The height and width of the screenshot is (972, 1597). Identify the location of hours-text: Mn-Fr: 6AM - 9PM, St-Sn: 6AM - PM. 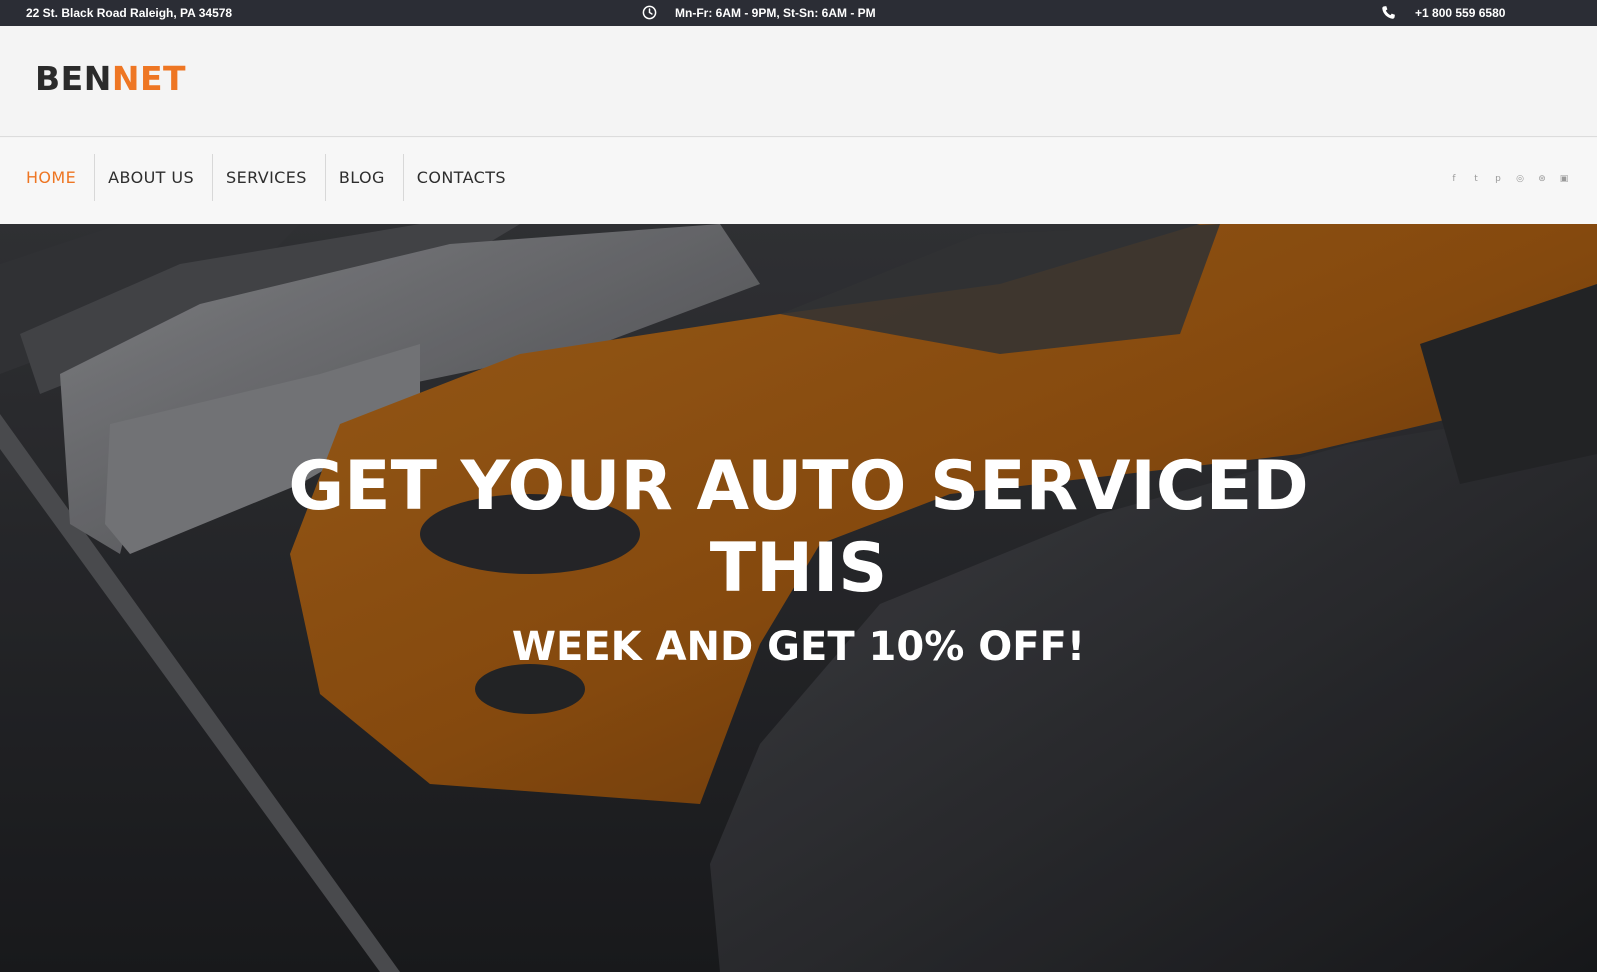
(775, 13).